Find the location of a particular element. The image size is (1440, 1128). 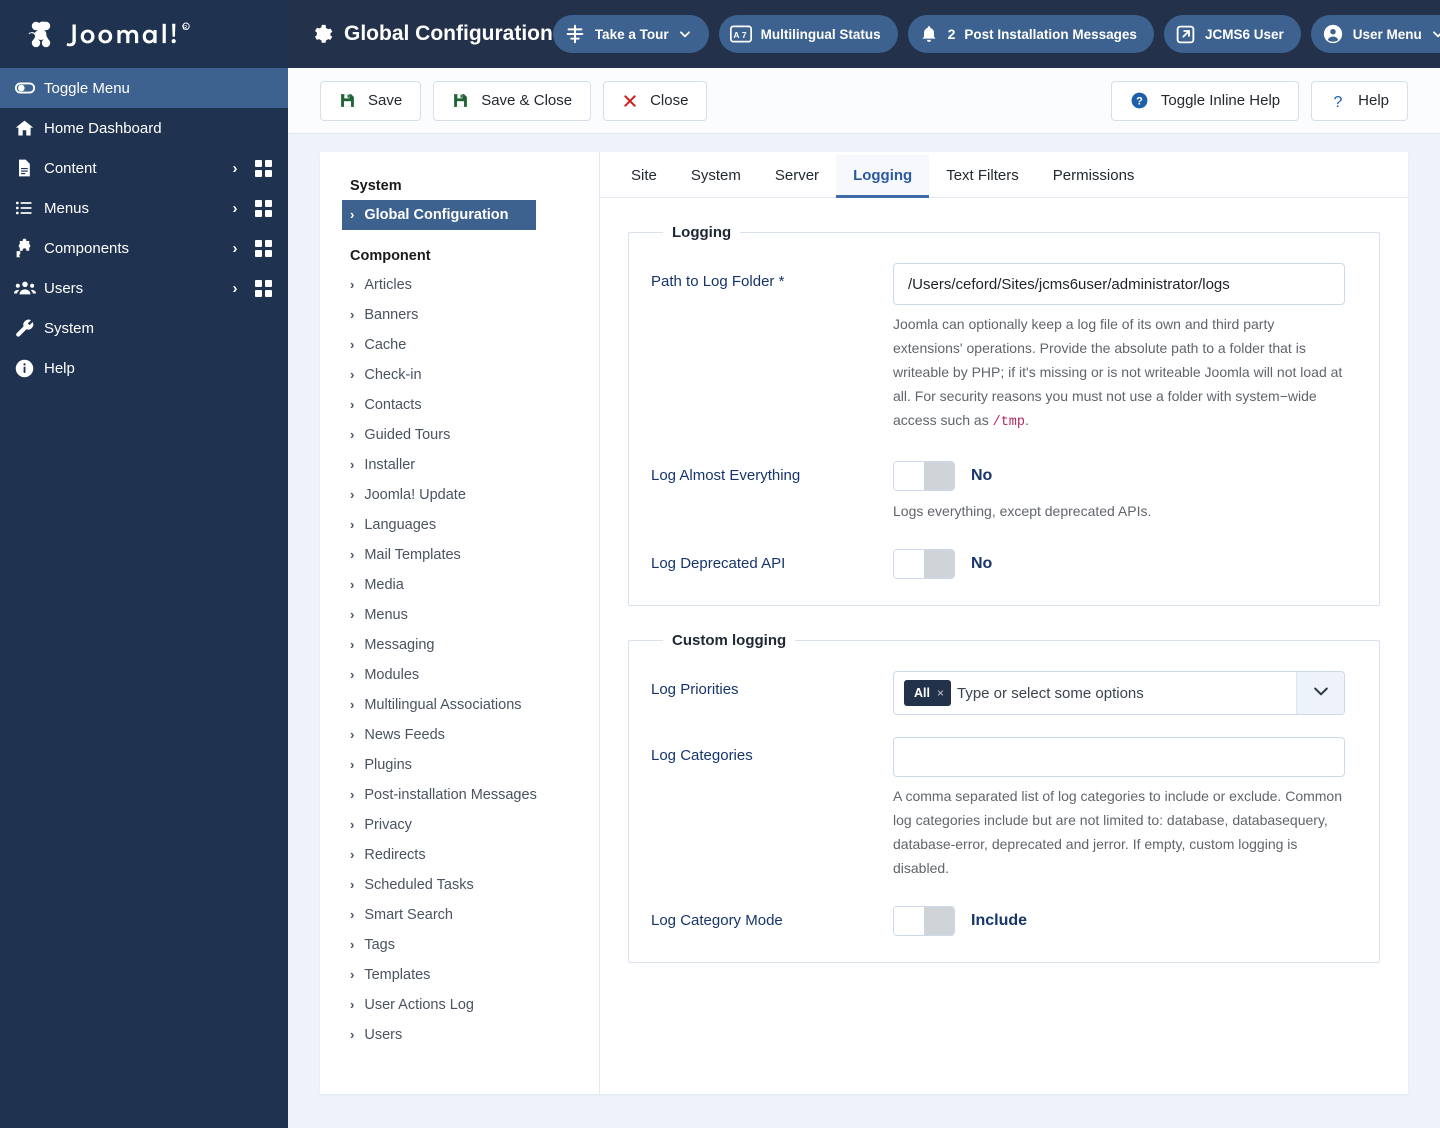

sidebar-item-home-dashboard: Home Dashboard is located at coordinates (144, 128).